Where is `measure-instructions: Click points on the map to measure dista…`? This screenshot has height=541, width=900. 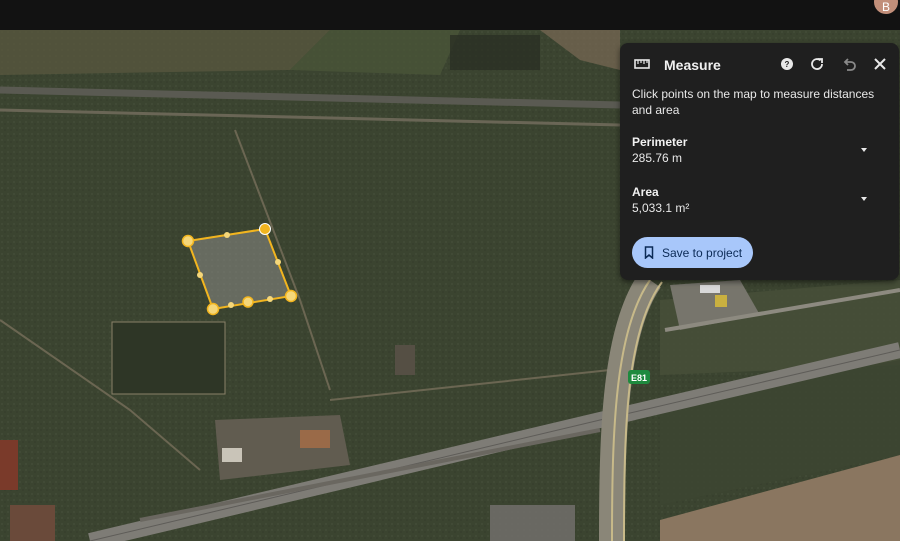
measure-instructions: Click points on the map to measure dista… is located at coordinates (753, 102).